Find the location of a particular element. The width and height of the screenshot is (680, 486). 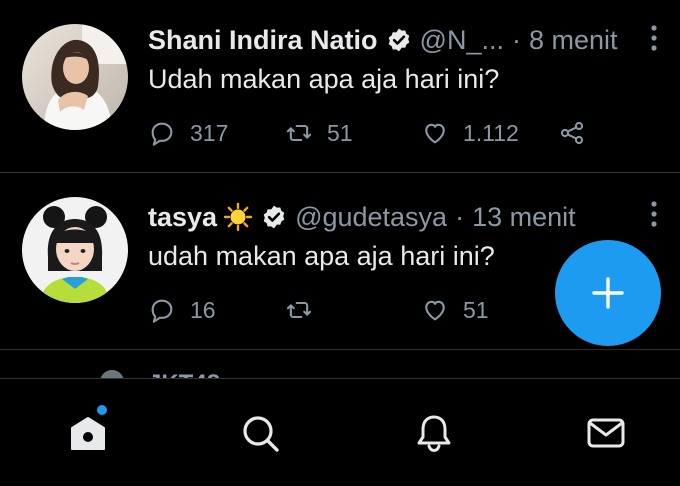

nav-messages is located at coordinates (606, 433).